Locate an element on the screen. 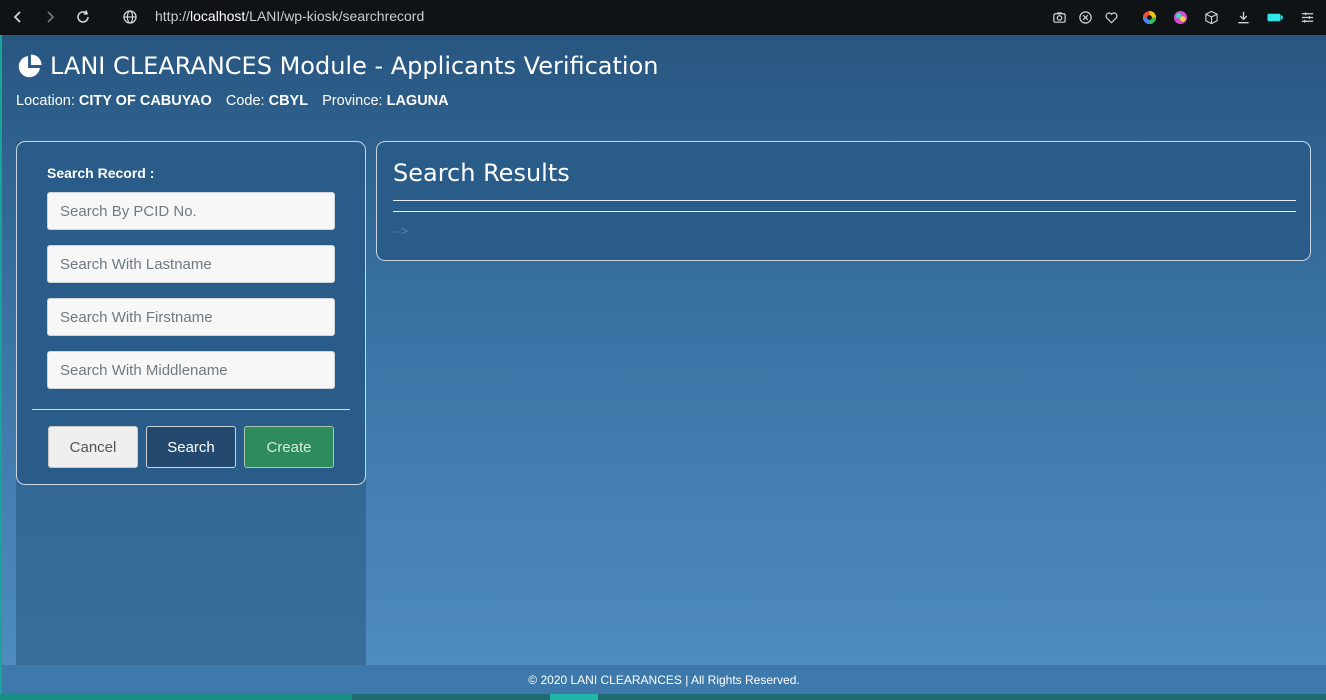 The width and height of the screenshot is (1326, 700). cancel-button: Cancel is located at coordinates (93, 447).